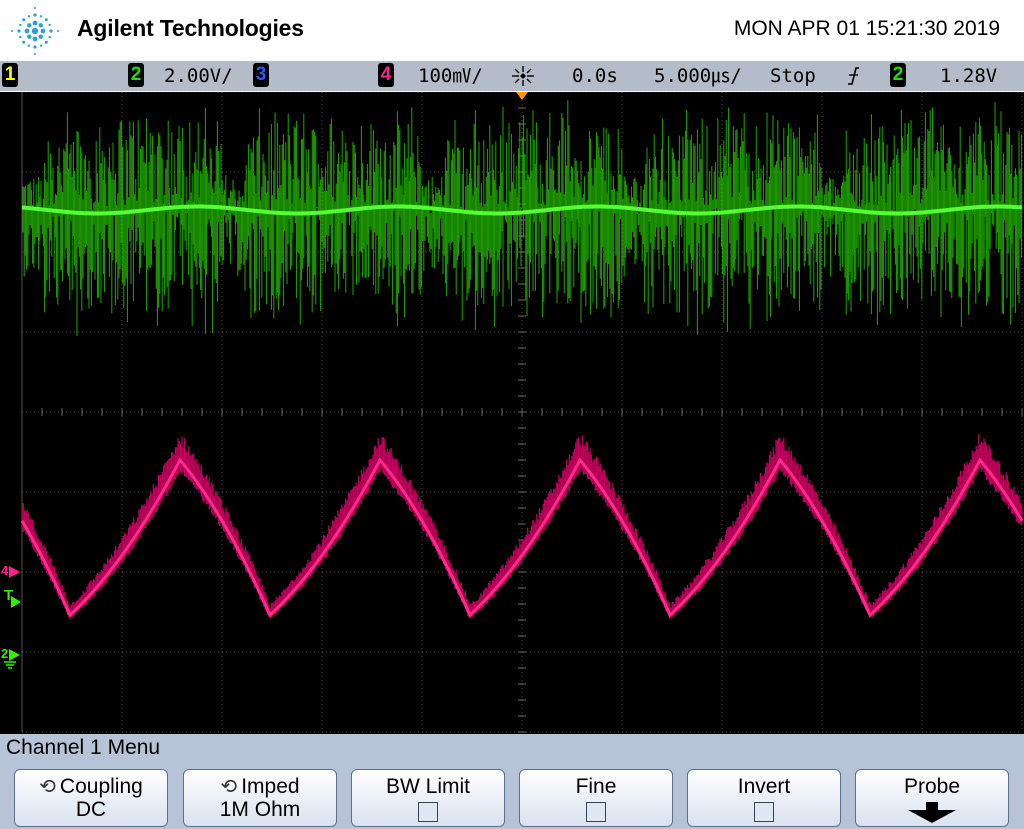 This screenshot has height=829, width=1024. What do you see at coordinates (14, 572) in the screenshot?
I see `channel-4-arrow-icon` at bounding box center [14, 572].